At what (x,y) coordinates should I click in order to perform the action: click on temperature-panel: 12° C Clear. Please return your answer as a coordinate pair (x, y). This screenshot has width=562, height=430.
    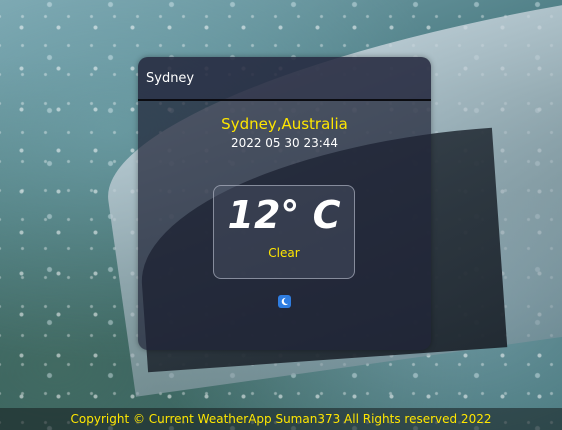
    Looking at the image, I should click on (284, 232).